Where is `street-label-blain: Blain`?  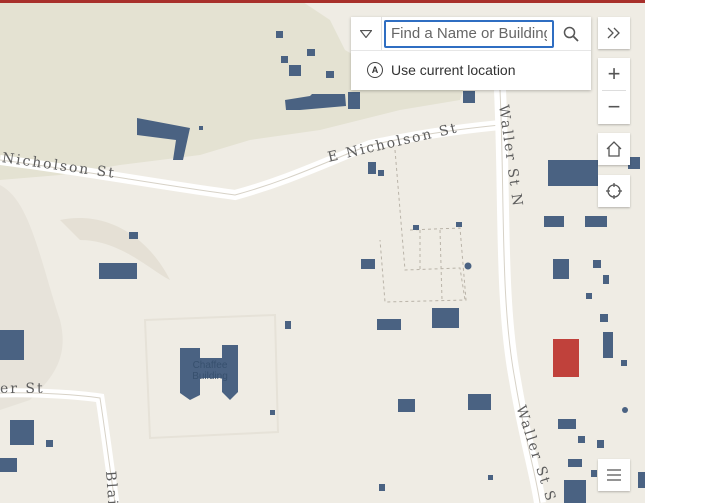 street-label-blain: Blain is located at coordinates (112, 486).